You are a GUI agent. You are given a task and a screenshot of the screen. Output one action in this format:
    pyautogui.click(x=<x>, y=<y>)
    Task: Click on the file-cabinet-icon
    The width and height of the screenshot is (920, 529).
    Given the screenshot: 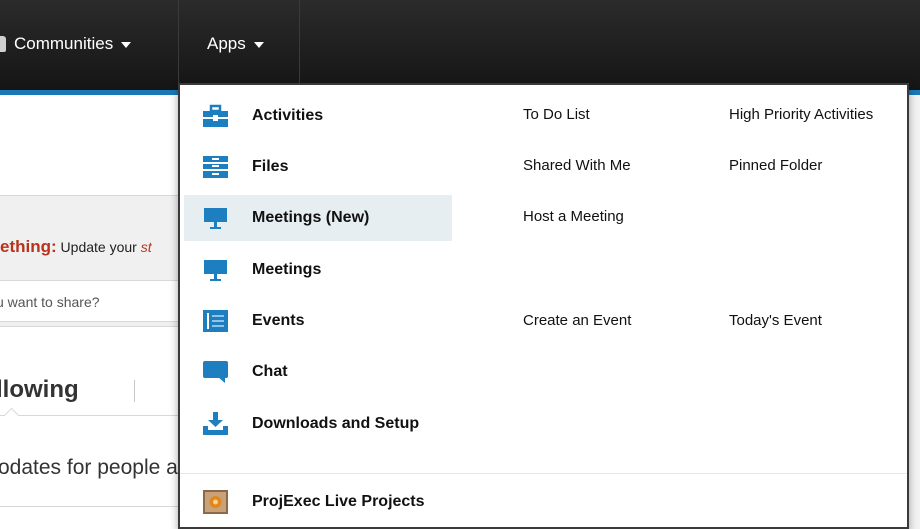 What is the action you would take?
    pyautogui.click(x=215, y=167)
    